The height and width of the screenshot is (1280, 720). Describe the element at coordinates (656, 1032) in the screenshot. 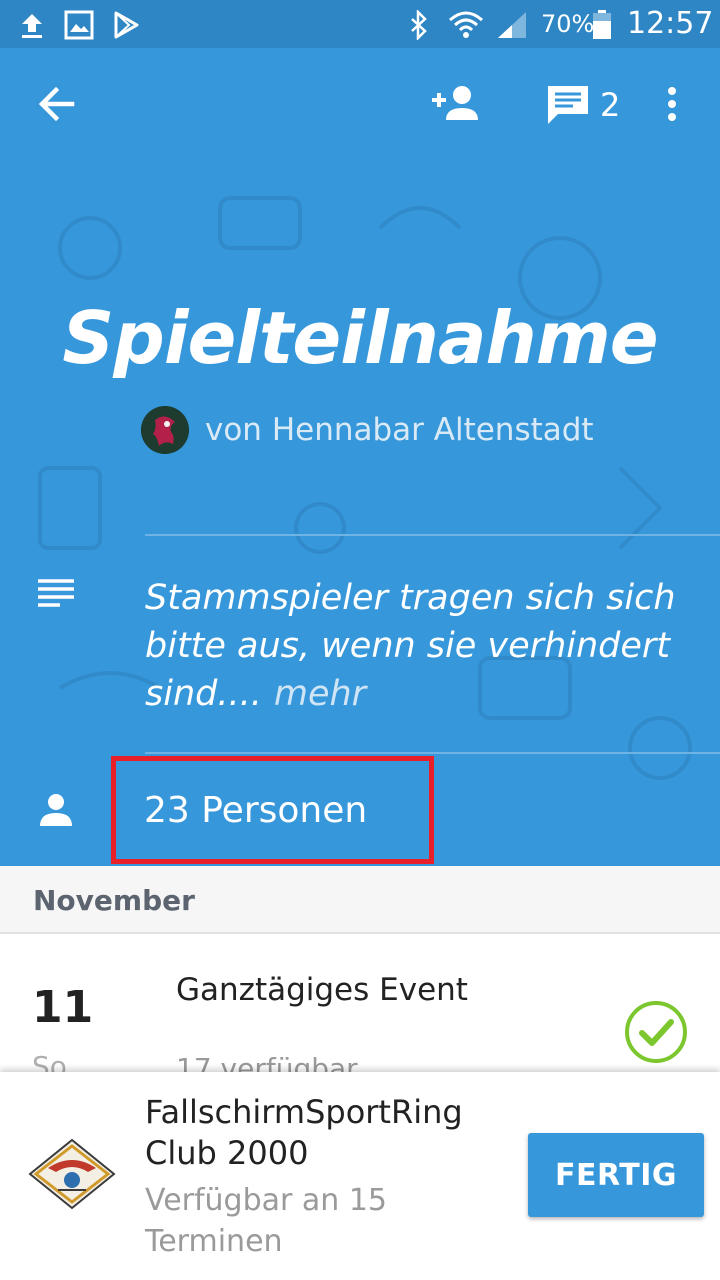

I see `check-circle-icon` at that location.